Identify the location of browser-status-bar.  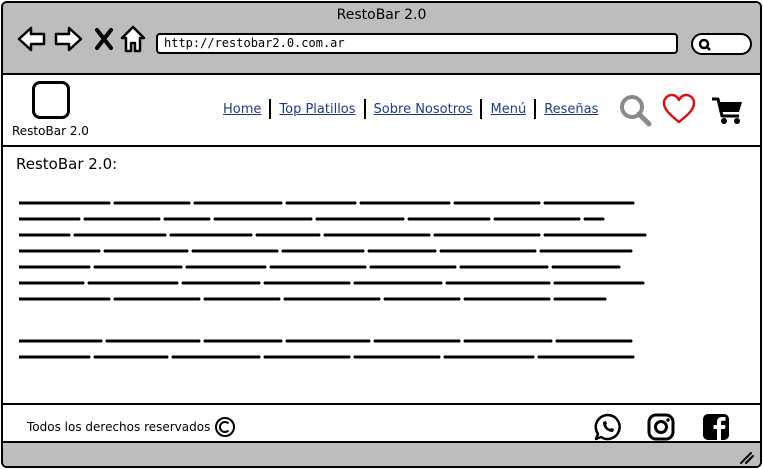
(381, 453).